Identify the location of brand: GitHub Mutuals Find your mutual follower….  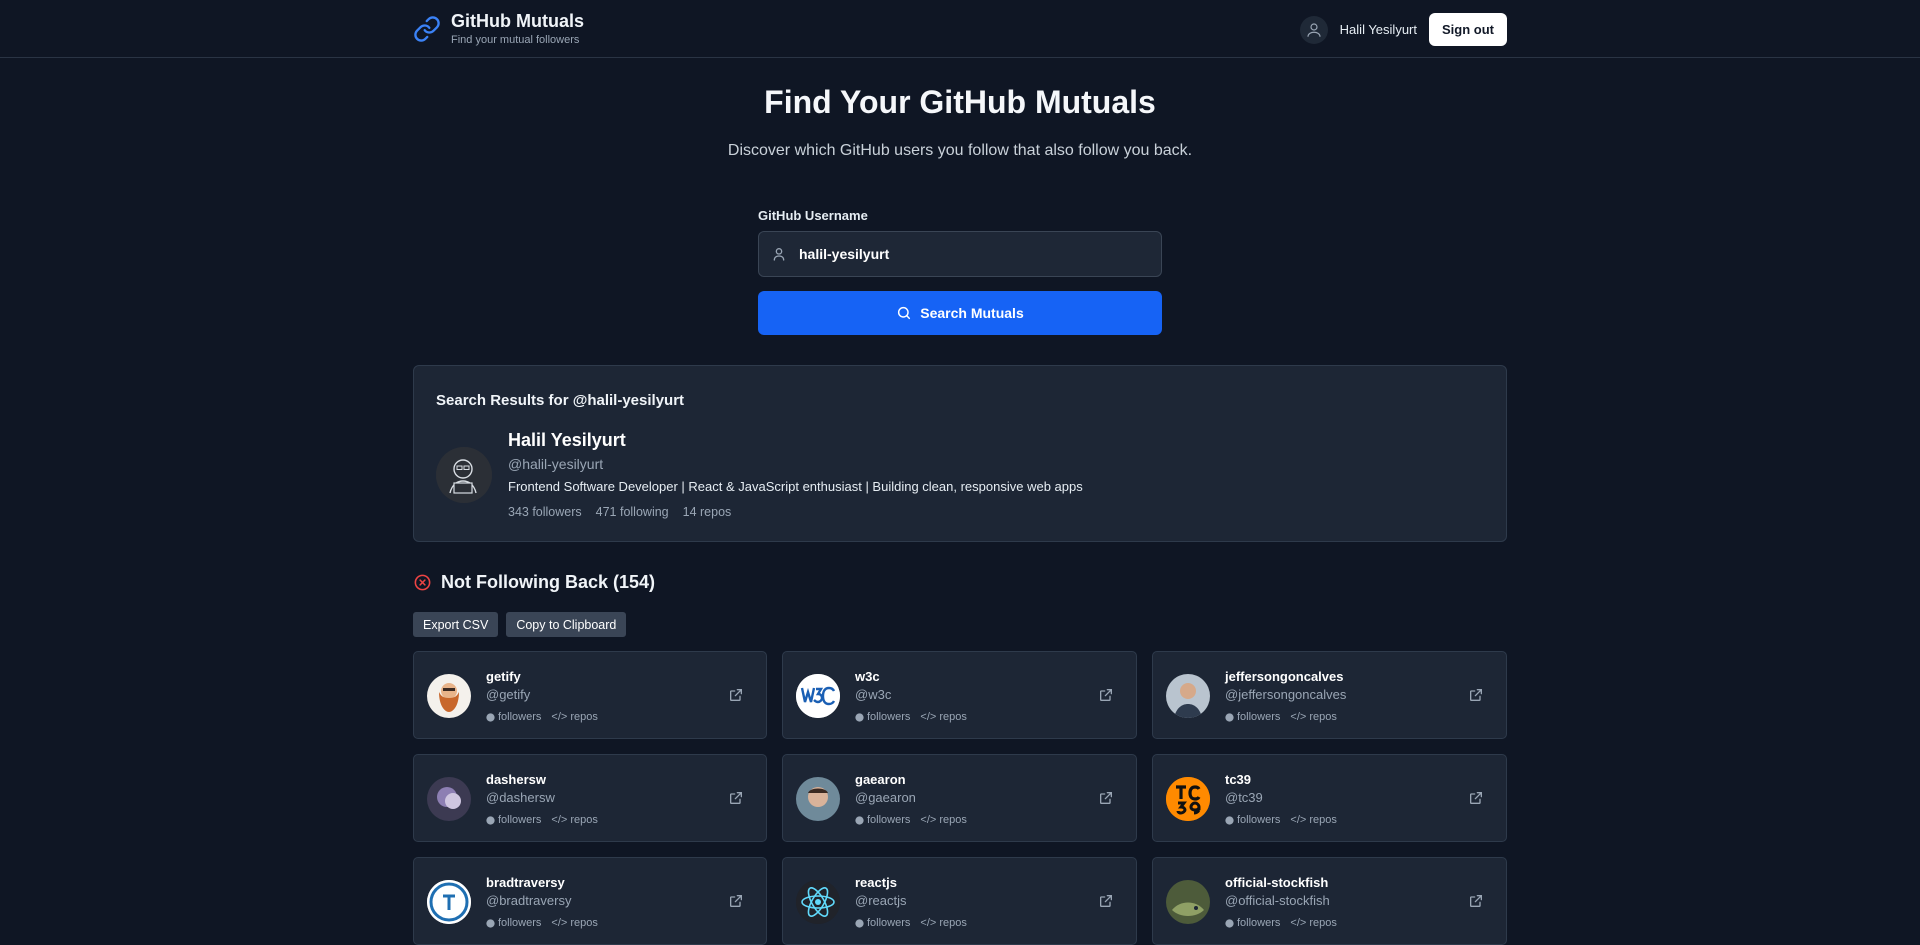
(498, 29).